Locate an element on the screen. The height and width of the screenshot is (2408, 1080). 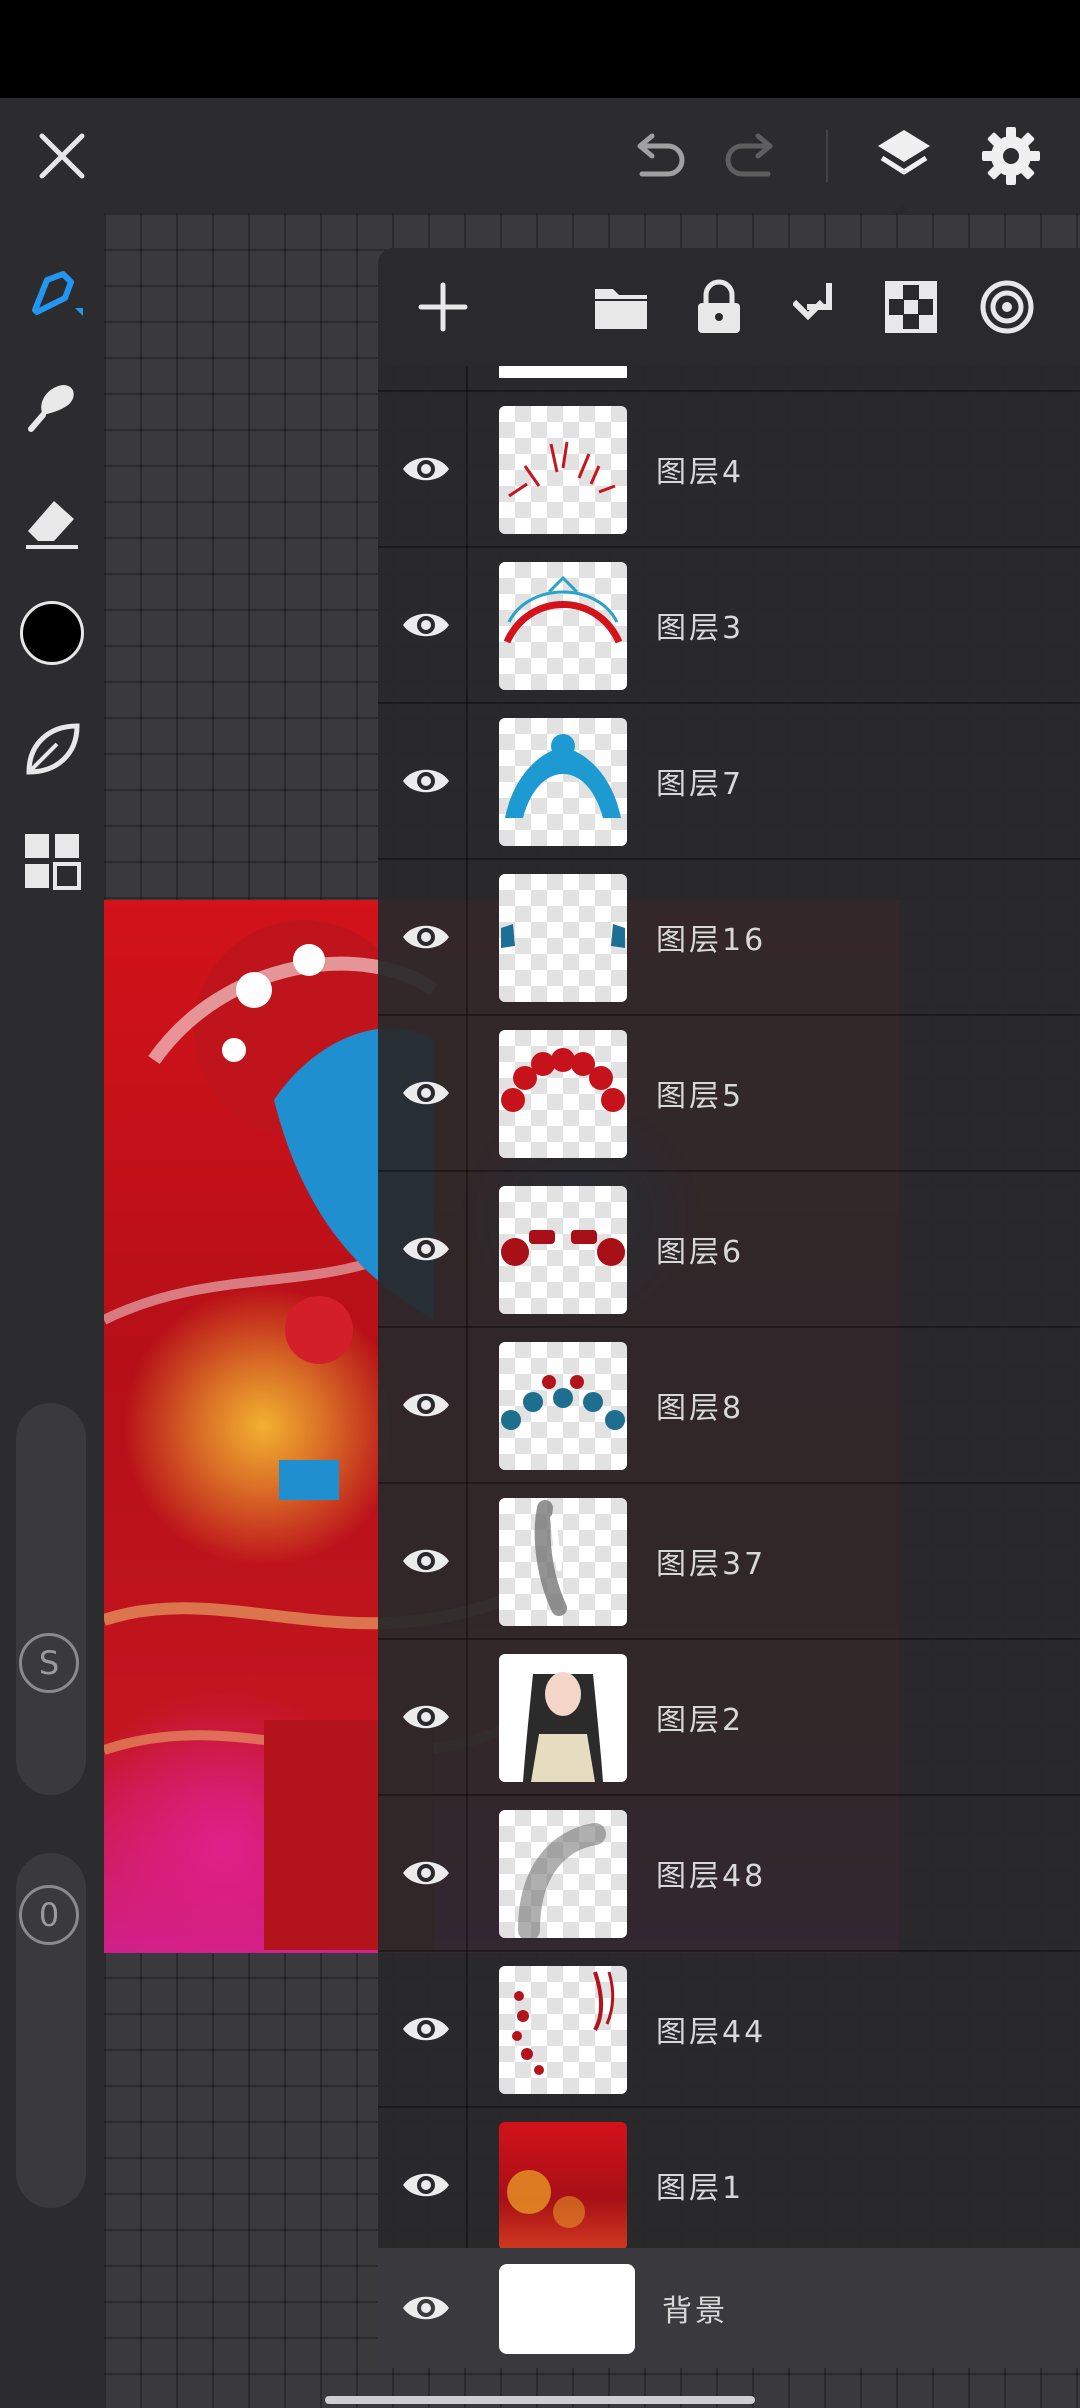
smudge-icon is located at coordinates (51, 408).